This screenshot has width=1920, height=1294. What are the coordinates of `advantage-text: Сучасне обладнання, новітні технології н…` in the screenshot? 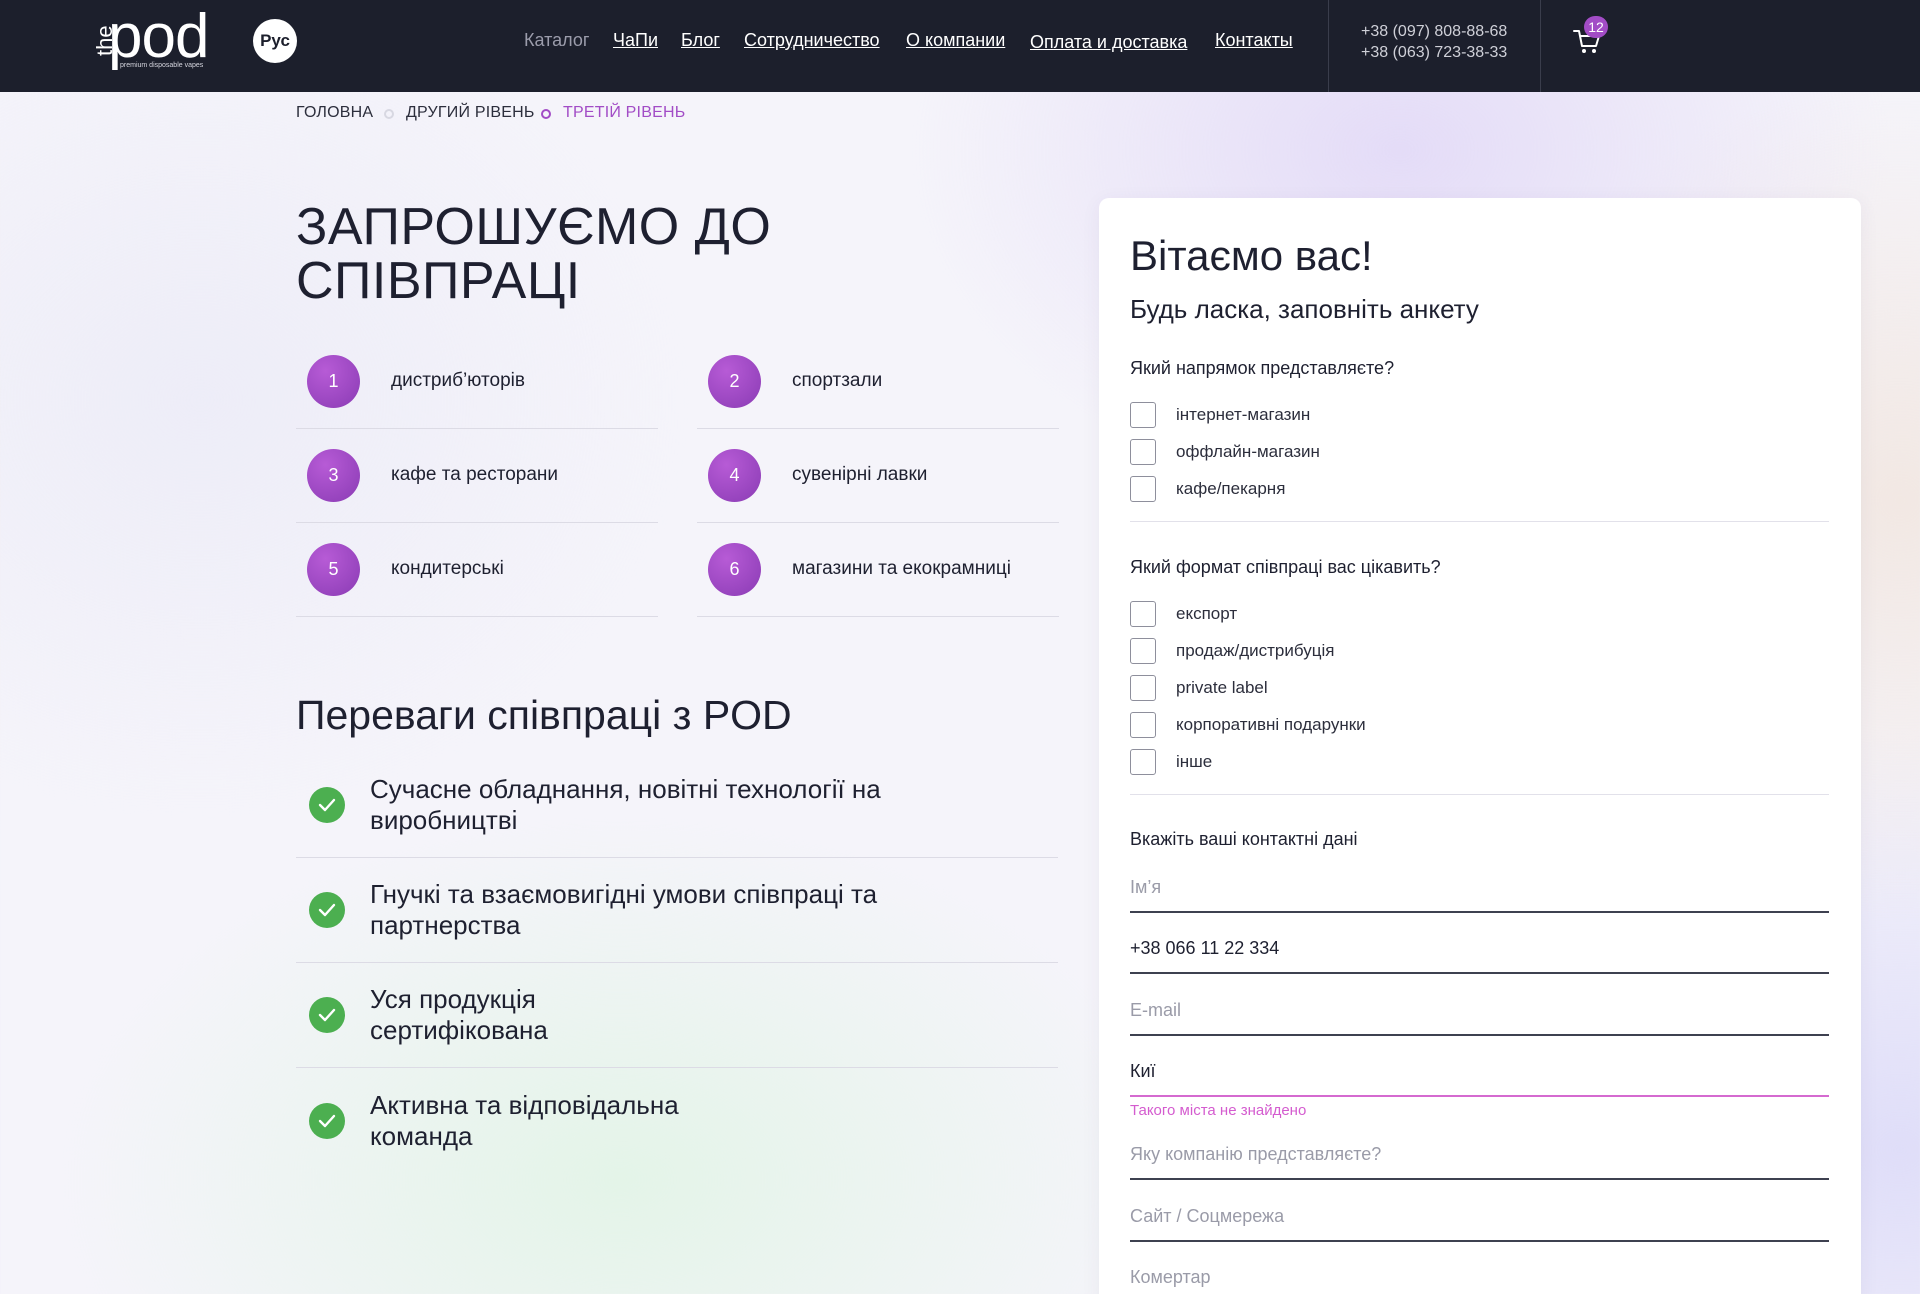 It's located at (625, 804).